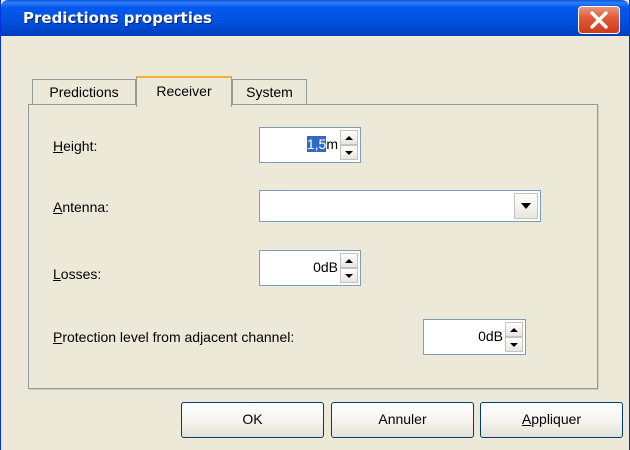  Describe the element at coordinates (332, 144) in the screenshot. I see `height-unit: m` at that location.